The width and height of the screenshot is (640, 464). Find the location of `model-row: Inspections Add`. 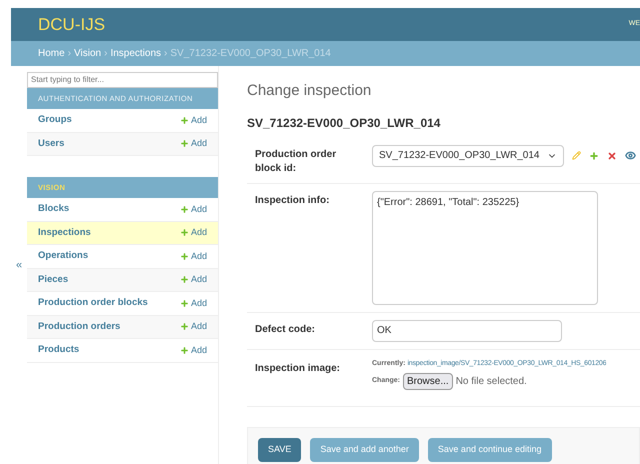

model-row: Inspections Add is located at coordinates (122, 233).